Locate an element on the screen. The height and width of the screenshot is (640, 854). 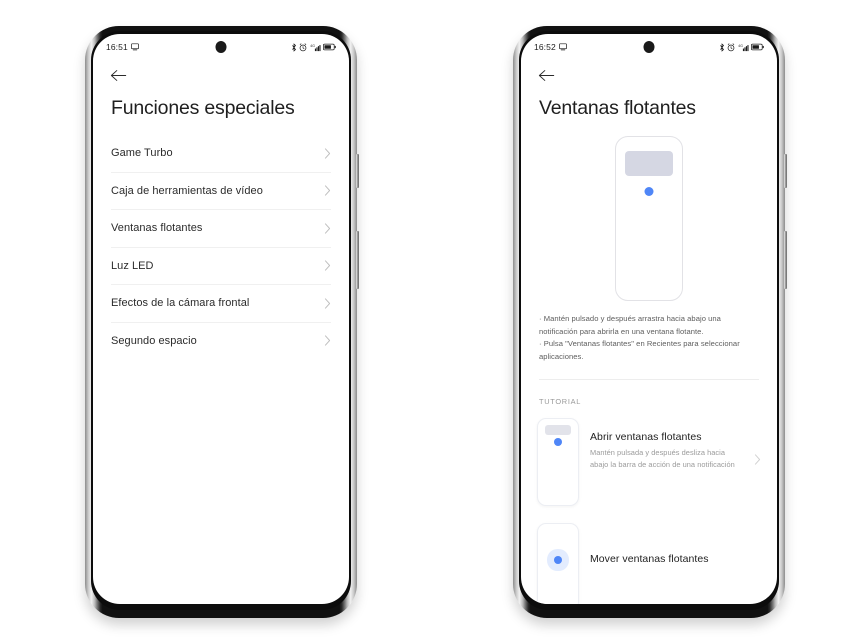
volume-button-right is located at coordinates (785, 260).